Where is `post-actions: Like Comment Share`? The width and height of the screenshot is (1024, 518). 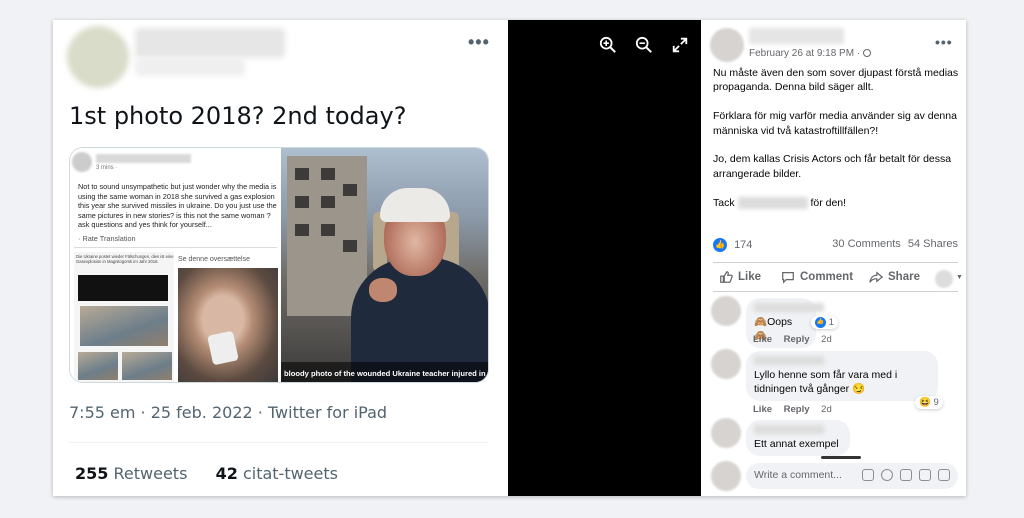 post-actions: Like Comment Share is located at coordinates (835, 278).